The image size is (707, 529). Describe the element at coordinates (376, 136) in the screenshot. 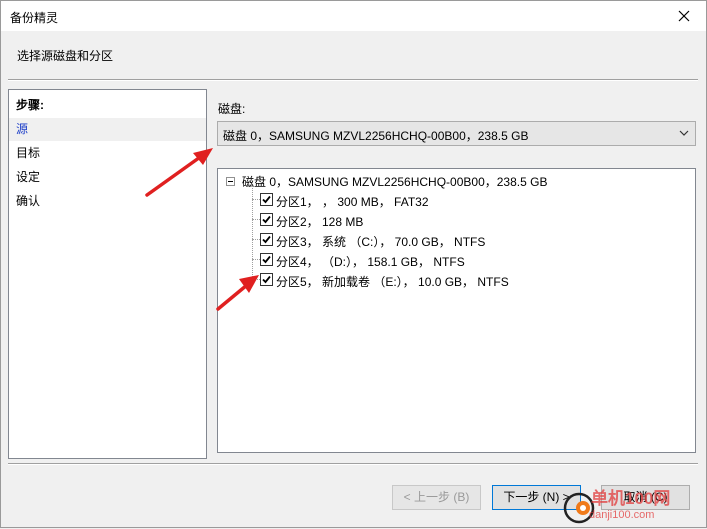

I see `disk-select-value: 磁盘 0，SAMSUNG MZVL2256HCHQ-00B00，238.5 GB` at that location.